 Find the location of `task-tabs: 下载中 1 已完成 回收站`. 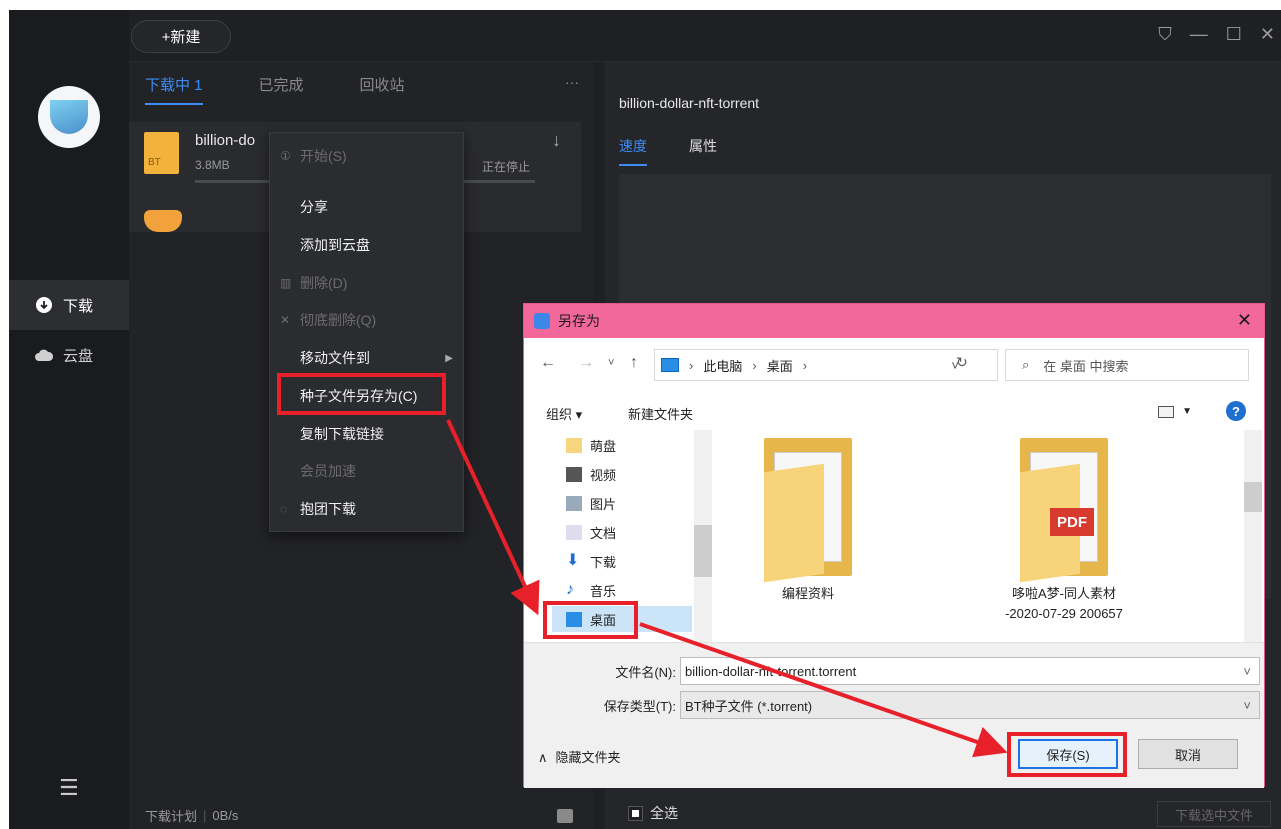

task-tabs: 下载中 1 已完成 回收站 is located at coordinates (303, 89).